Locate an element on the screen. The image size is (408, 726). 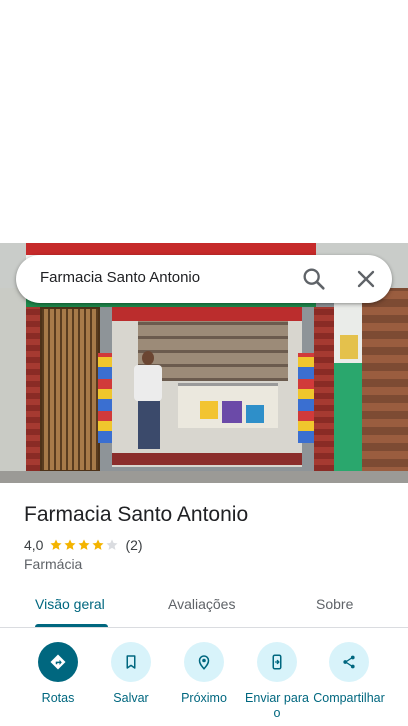
search-icon is located at coordinates (314, 279).